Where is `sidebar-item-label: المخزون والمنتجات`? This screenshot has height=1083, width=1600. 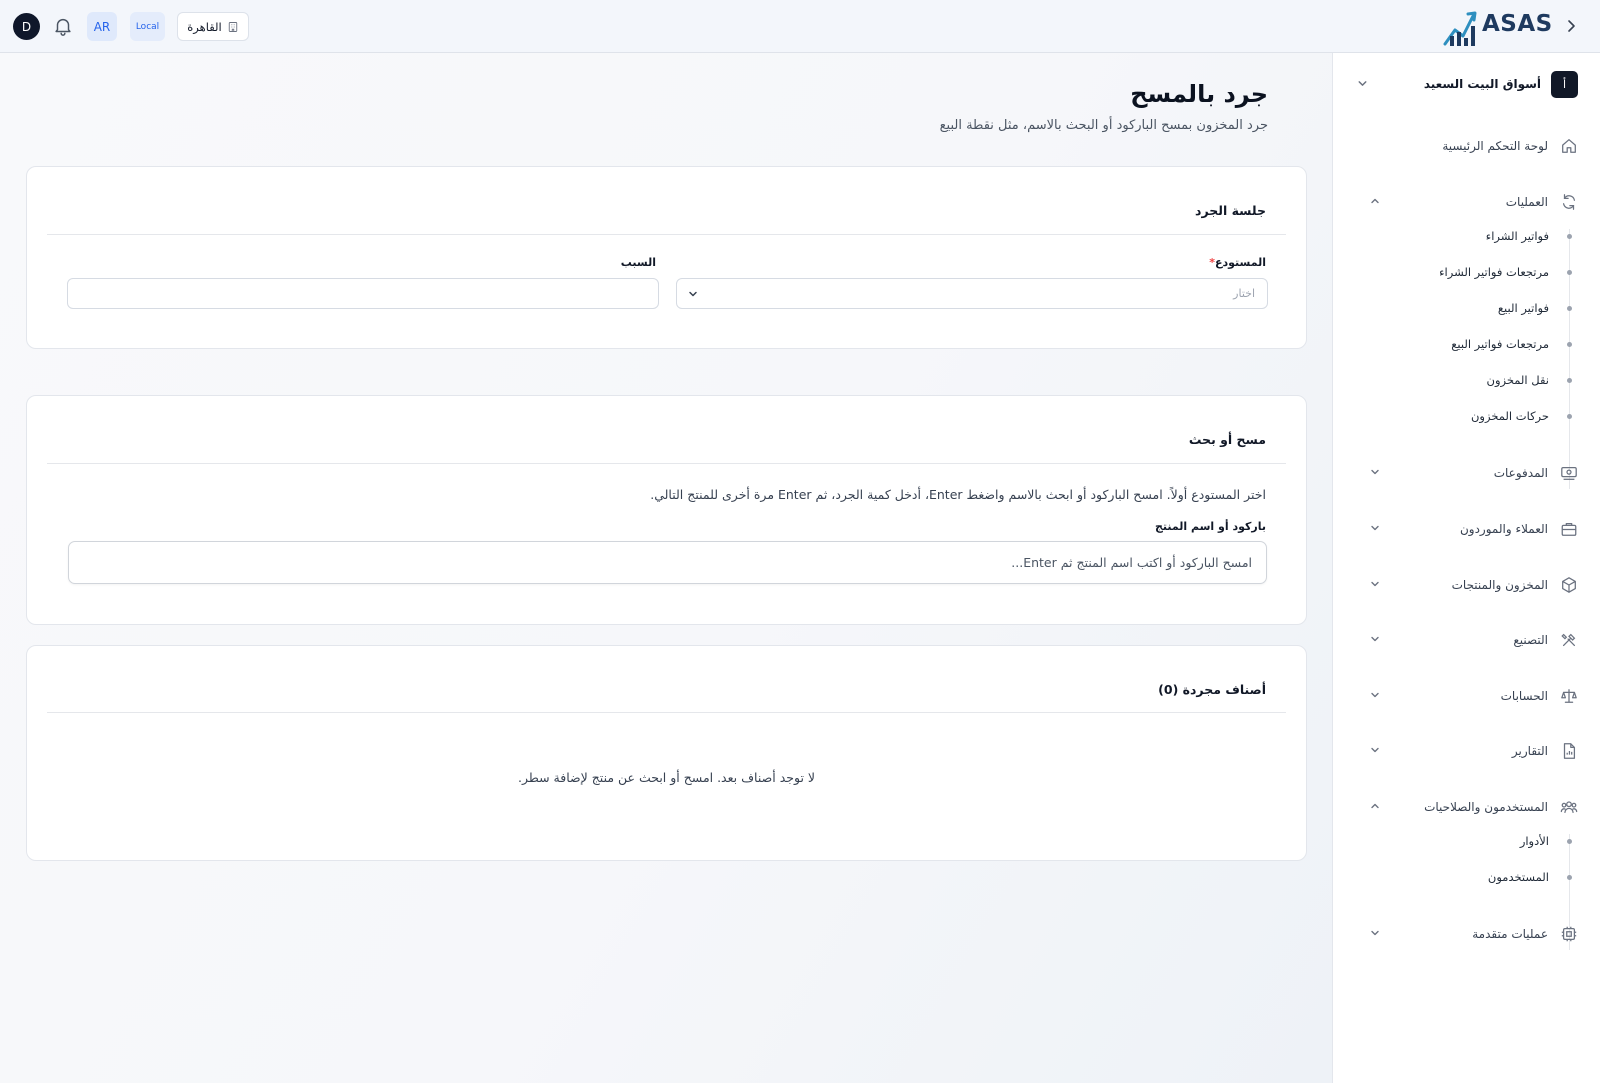
sidebar-item-label: المخزون والمنتجات is located at coordinates (1499, 585).